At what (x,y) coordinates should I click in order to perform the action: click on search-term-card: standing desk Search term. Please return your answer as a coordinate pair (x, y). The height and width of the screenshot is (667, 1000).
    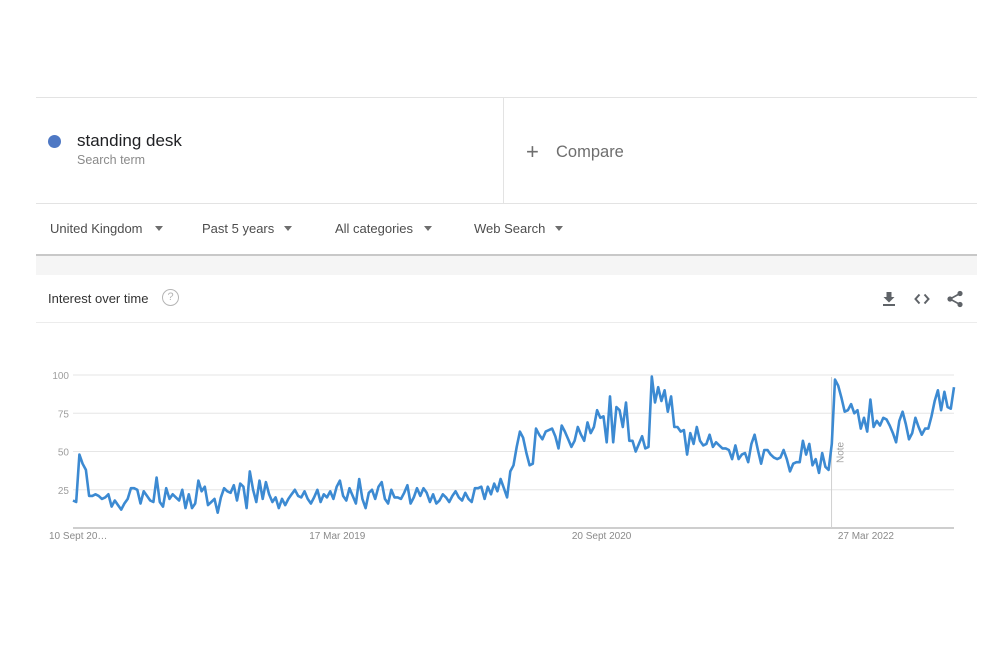
    Looking at the image, I should click on (270, 150).